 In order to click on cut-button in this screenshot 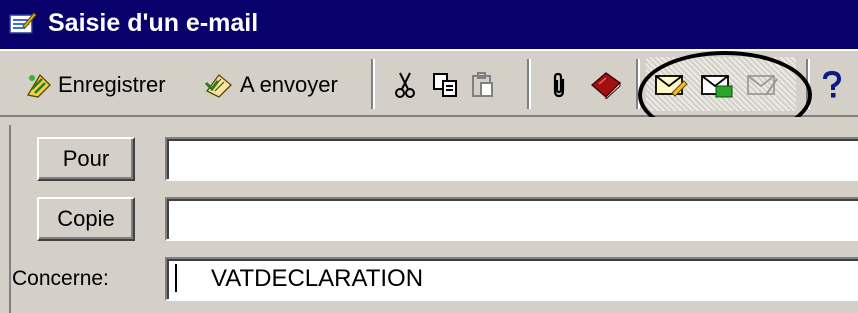, I will do `click(405, 85)`.